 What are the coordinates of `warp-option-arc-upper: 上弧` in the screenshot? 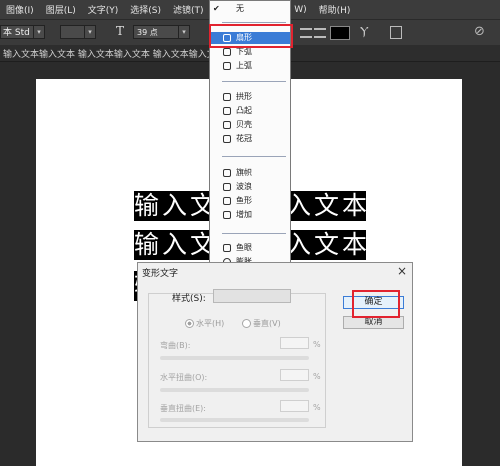 It's located at (250, 66).